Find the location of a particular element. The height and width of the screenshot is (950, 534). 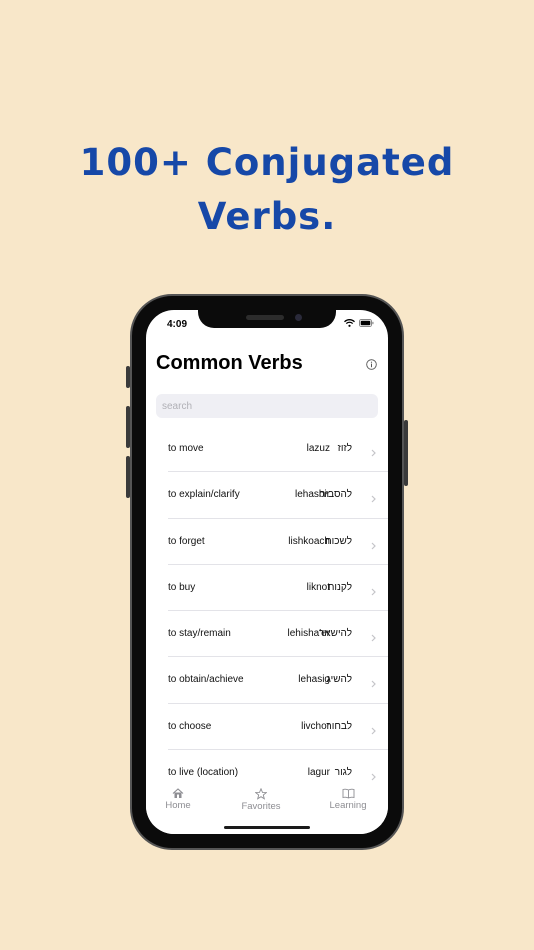

verb-english: to stay/remain is located at coordinates (199, 634).